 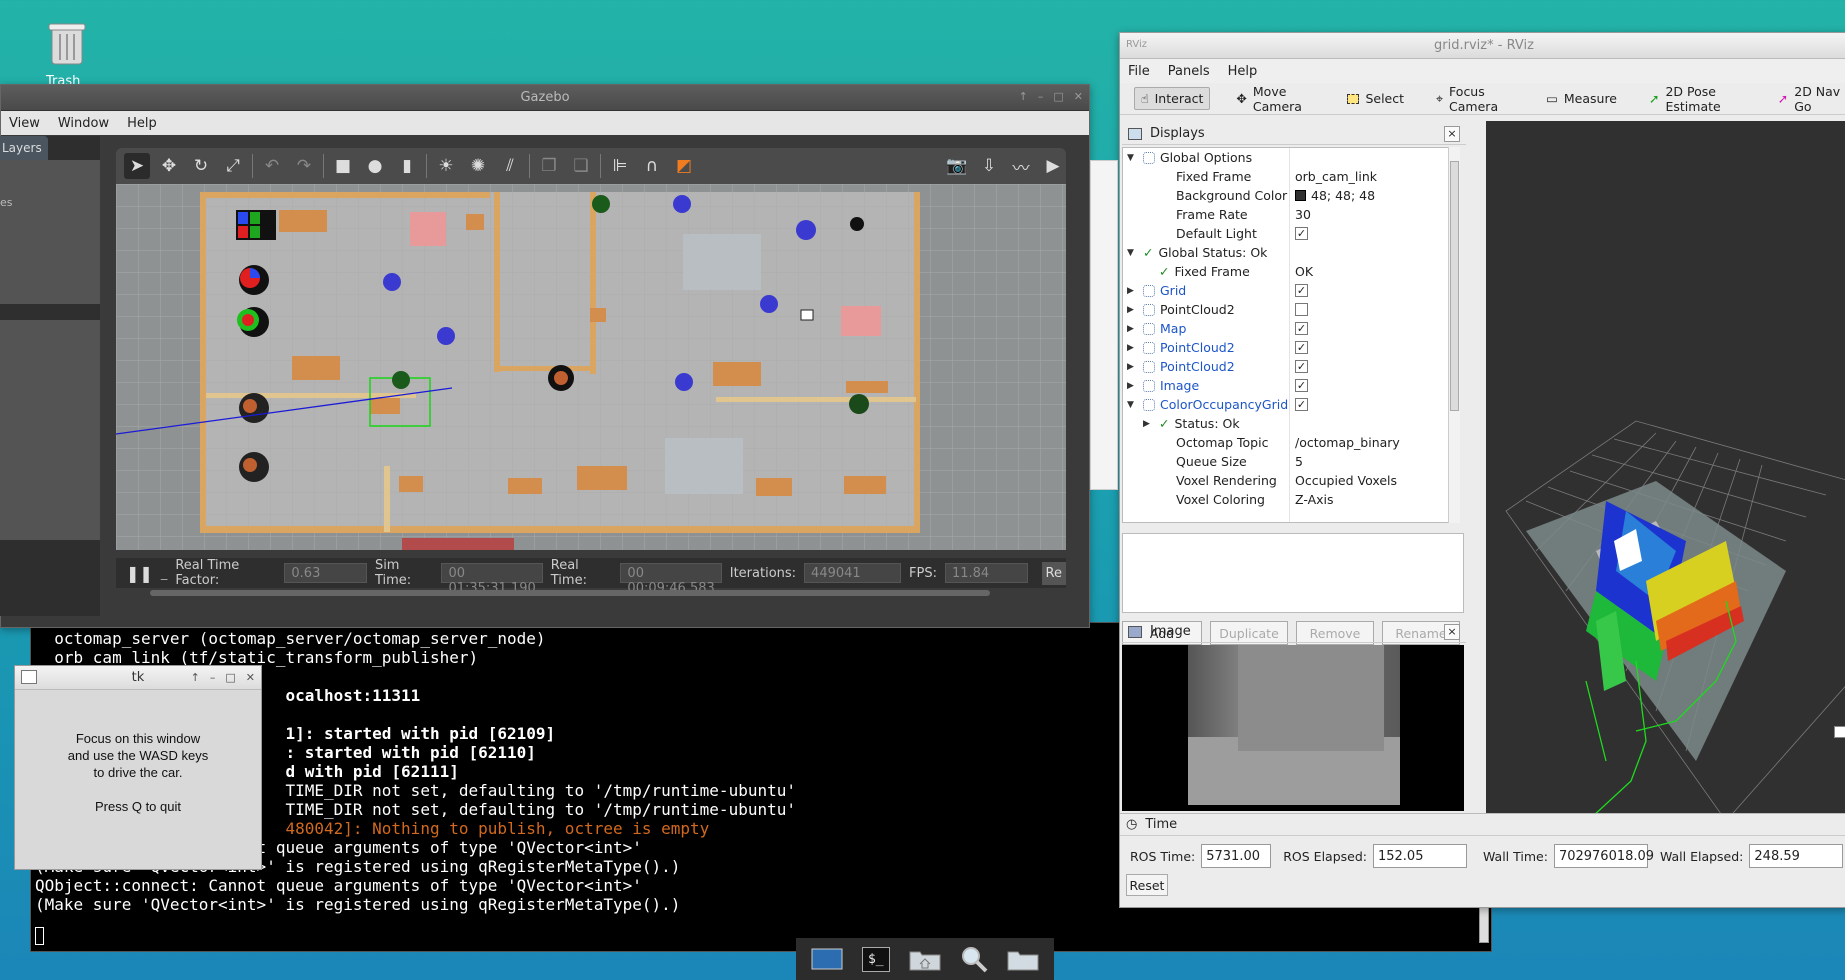 What do you see at coordinates (1021, 166) in the screenshot?
I see `plot-icon: 〰` at bounding box center [1021, 166].